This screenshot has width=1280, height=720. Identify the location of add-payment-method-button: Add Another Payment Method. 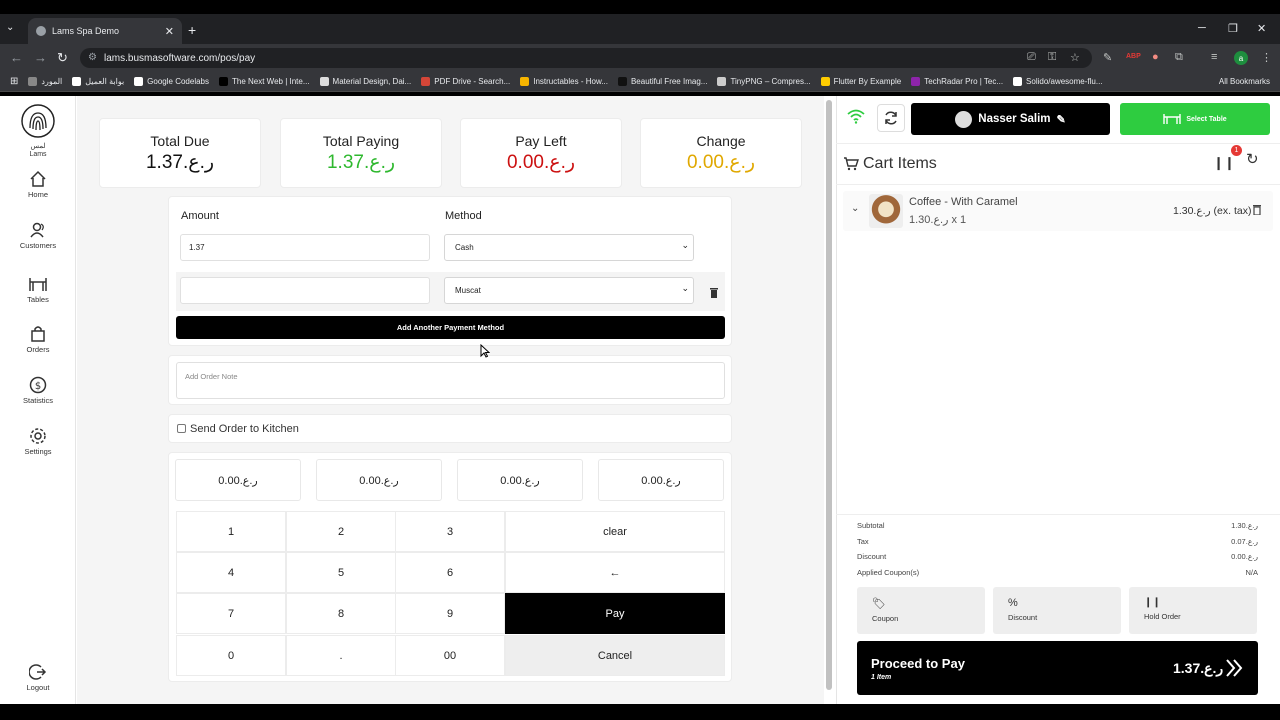
(450, 327).